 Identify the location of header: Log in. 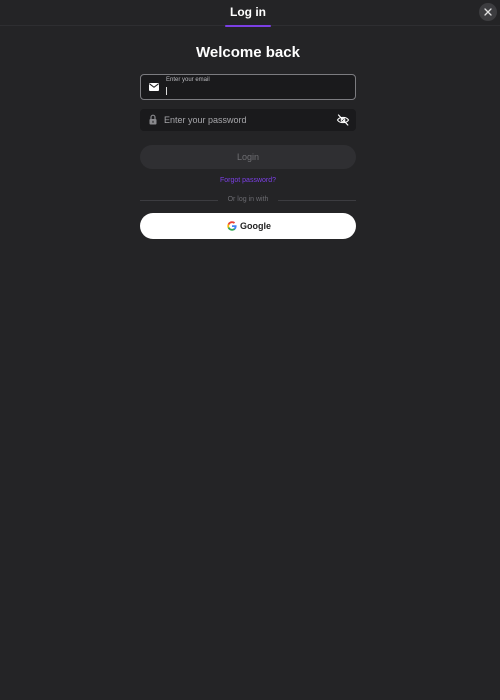
(250, 14).